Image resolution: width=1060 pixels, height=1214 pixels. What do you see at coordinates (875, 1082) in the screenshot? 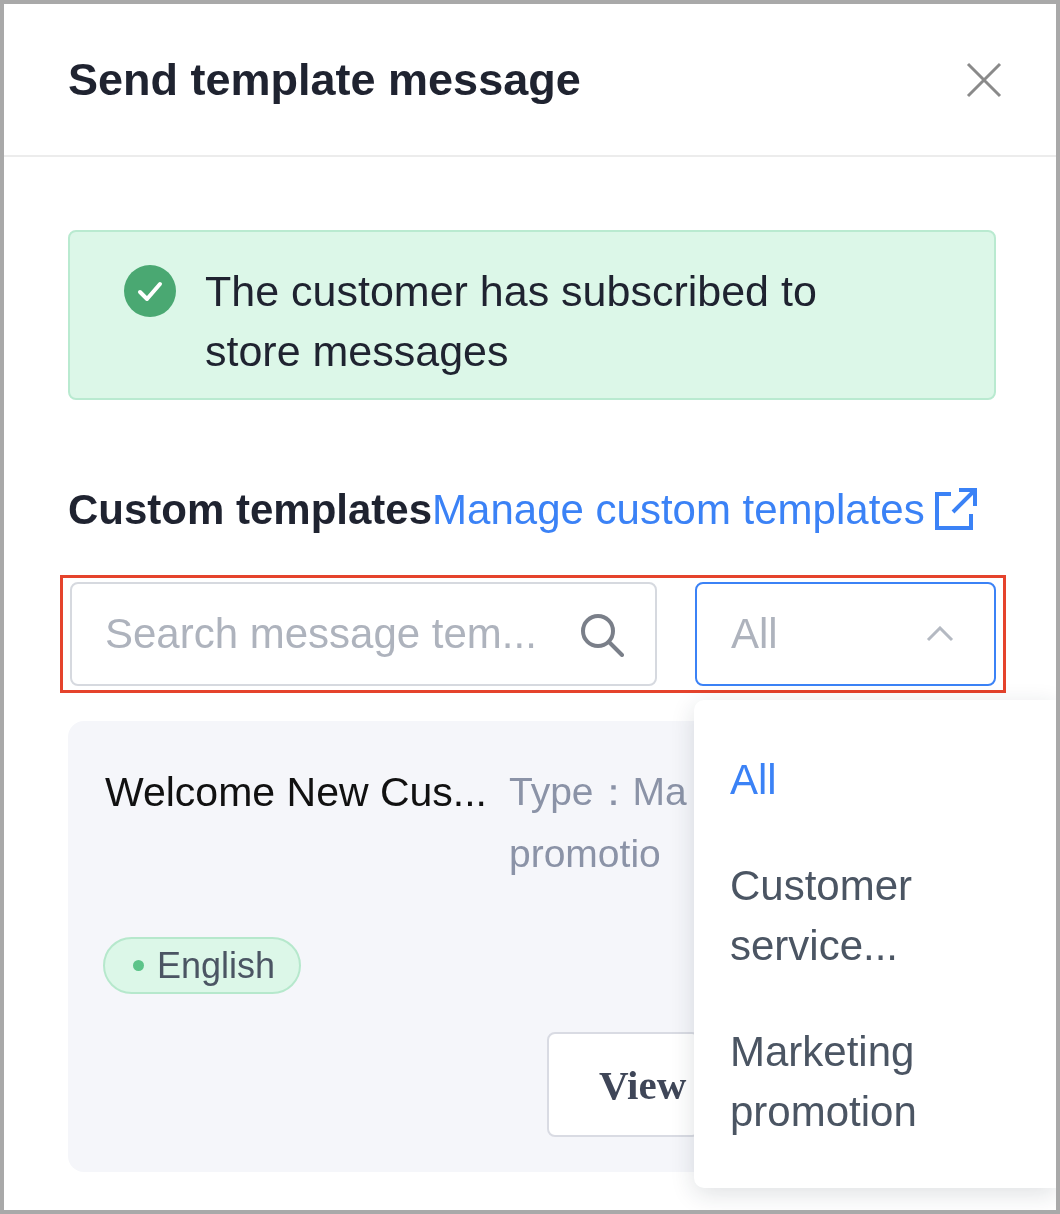
I see `dropdown-option: Marketing promotion` at bounding box center [875, 1082].